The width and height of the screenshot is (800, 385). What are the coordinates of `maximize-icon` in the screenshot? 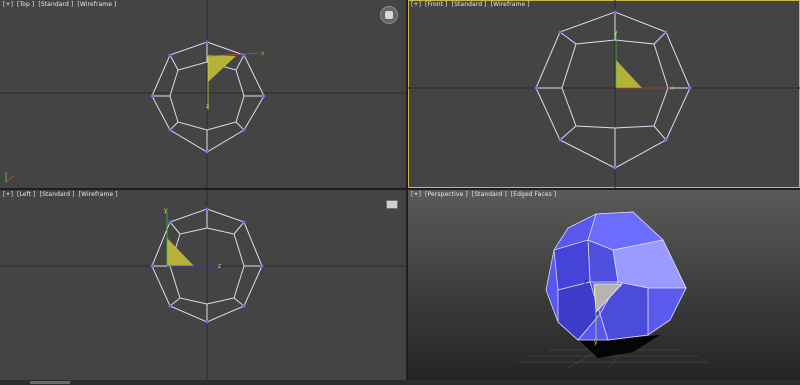 It's located at (392, 204).